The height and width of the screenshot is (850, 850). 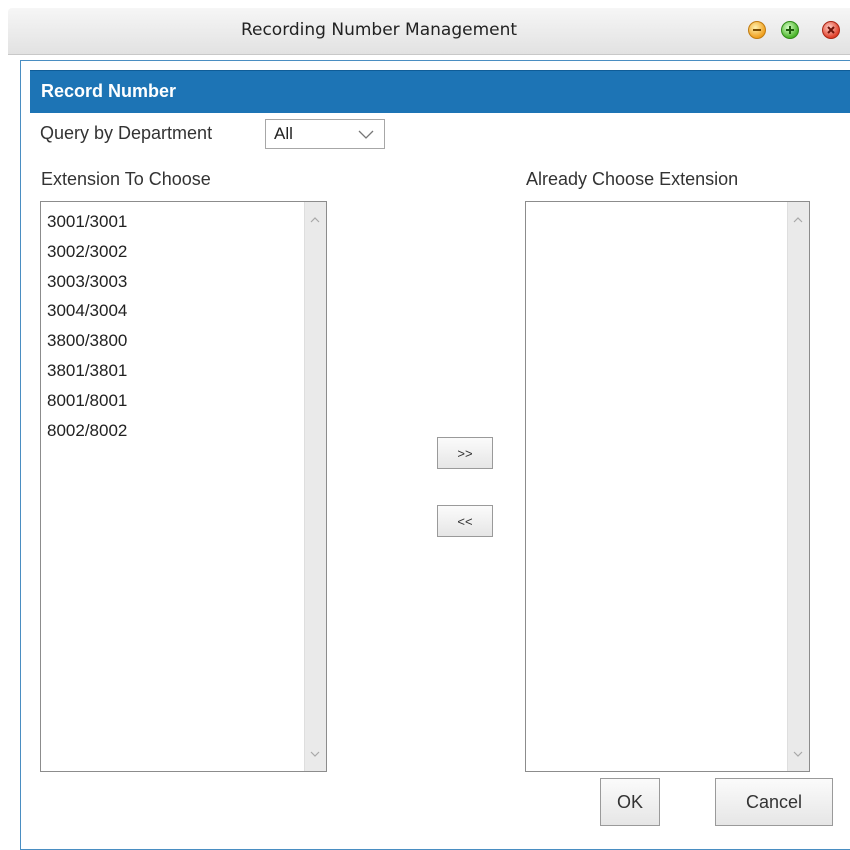 I want to click on chosen-list-scrollbar, so click(x=798, y=486).